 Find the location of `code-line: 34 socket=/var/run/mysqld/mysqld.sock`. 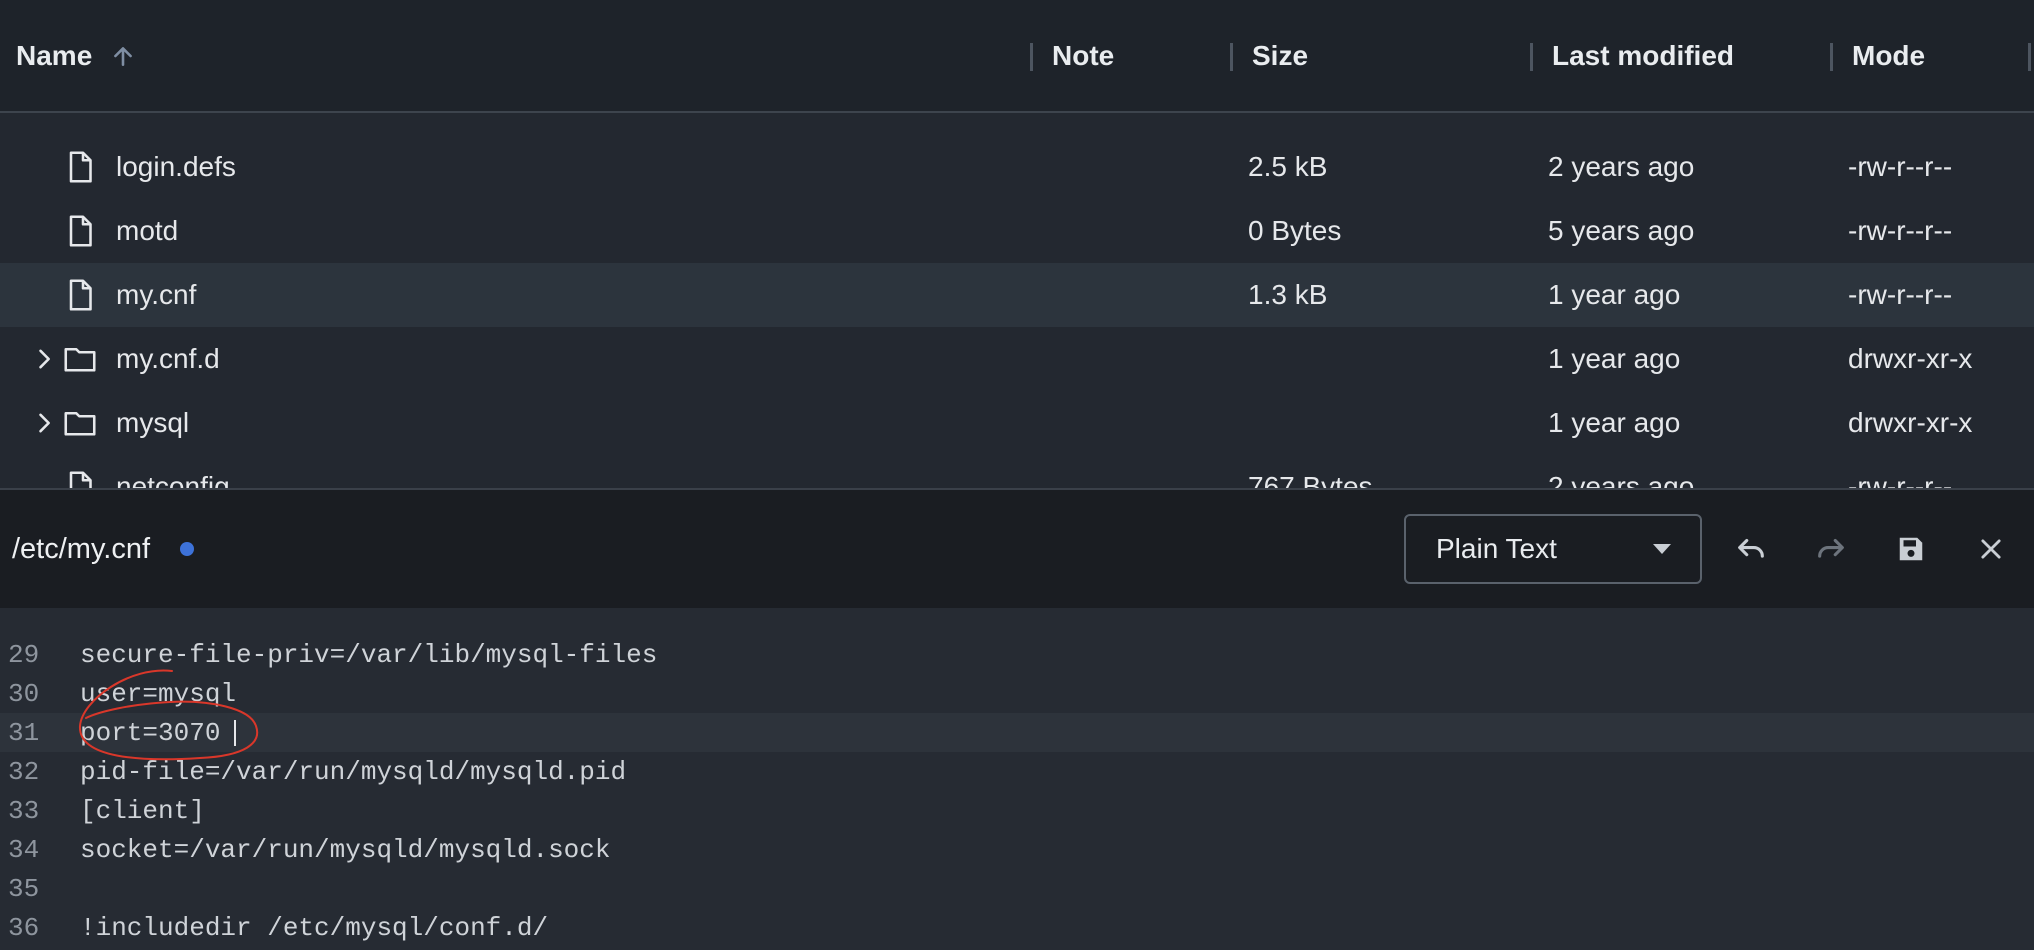

code-line: 34 socket=/var/run/mysqld/mysqld.sock is located at coordinates (1017, 849).